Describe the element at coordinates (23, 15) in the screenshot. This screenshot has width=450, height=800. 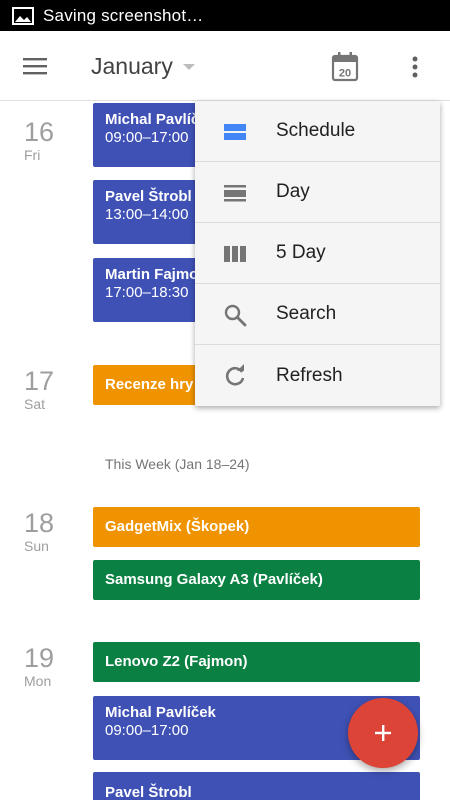
I see `image-icon` at that location.